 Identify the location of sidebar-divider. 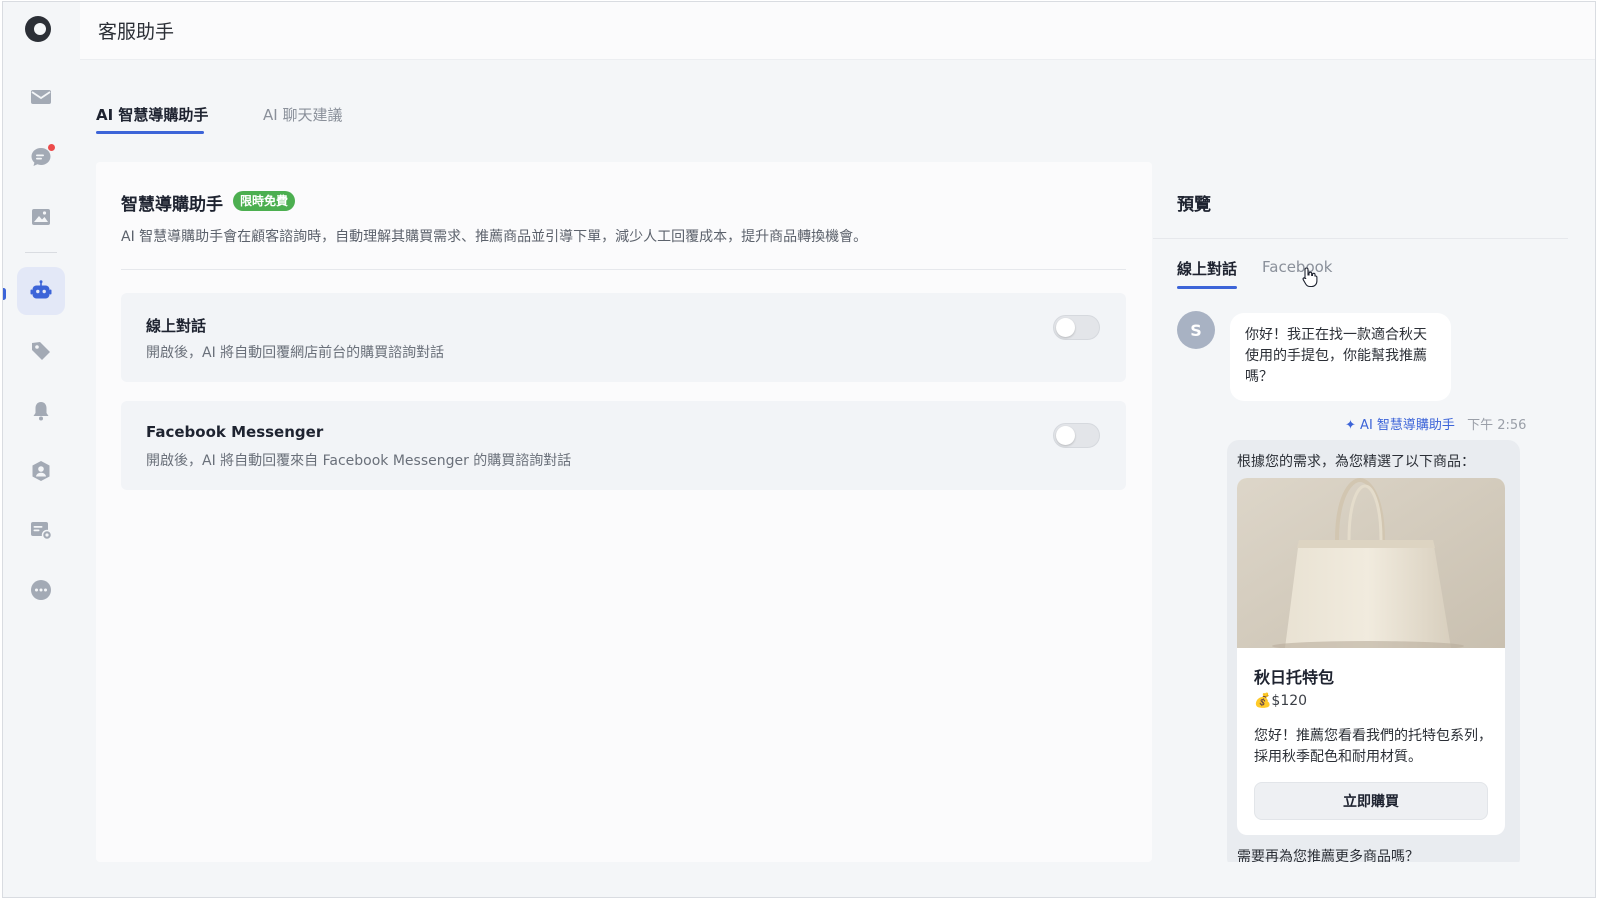
(41, 252).